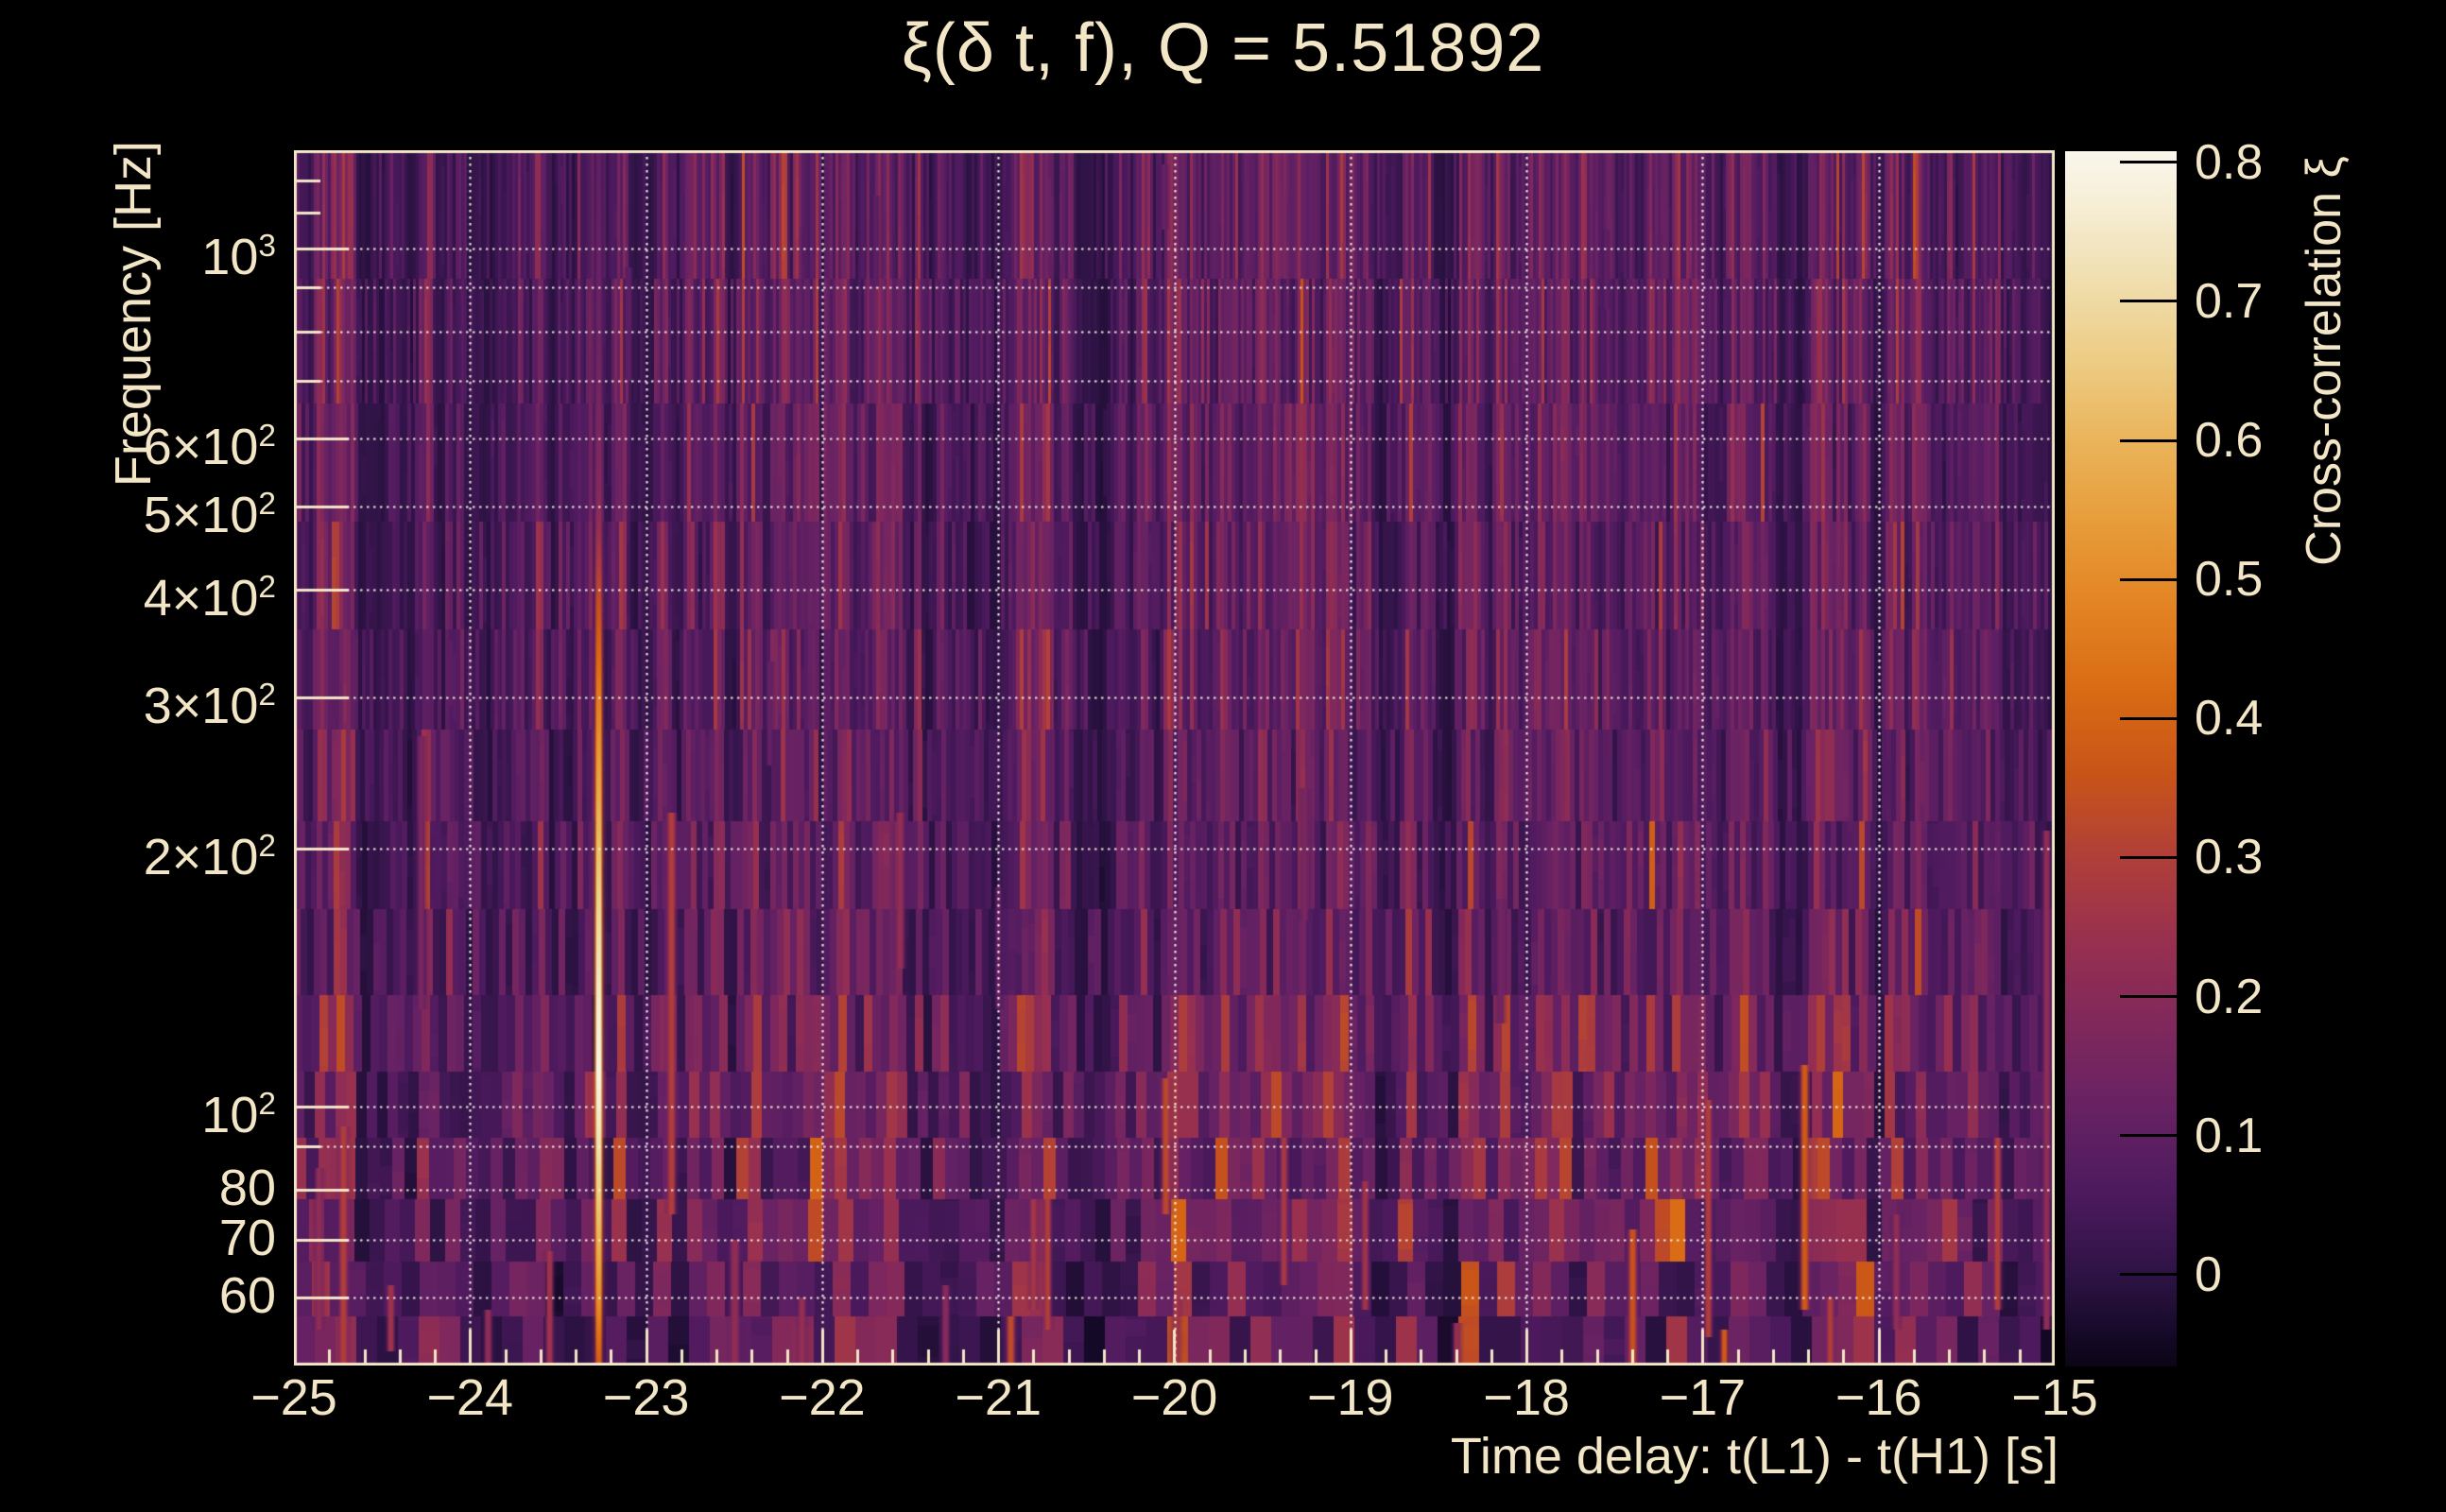 This screenshot has height=1512, width=2446. What do you see at coordinates (1754, 1456) in the screenshot?
I see `x-axis-title: Time delay: t(L1) - t(H1) [s]` at bounding box center [1754, 1456].